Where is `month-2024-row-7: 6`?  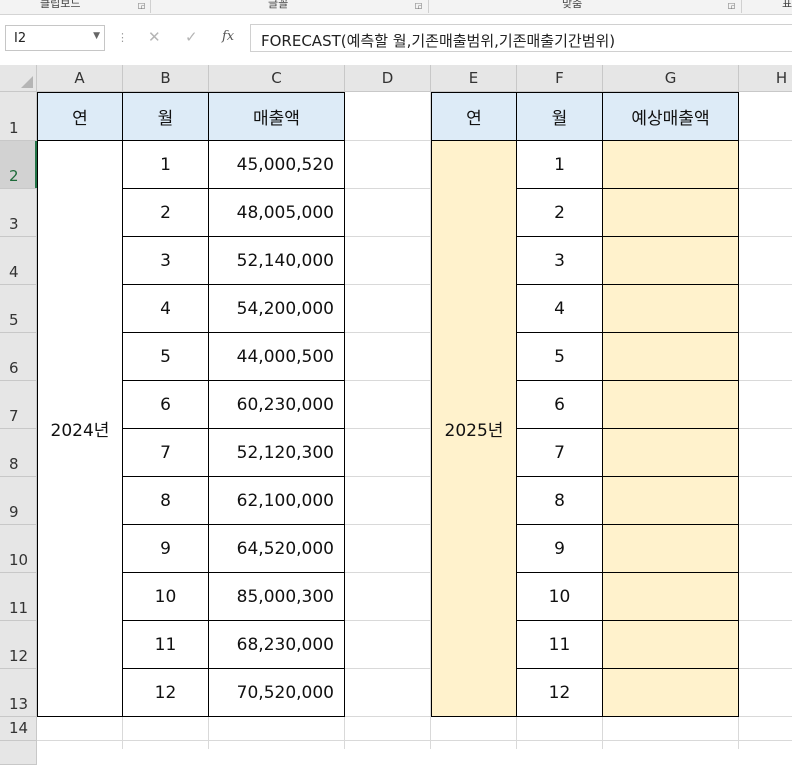 month-2024-row-7: 6 is located at coordinates (166, 405).